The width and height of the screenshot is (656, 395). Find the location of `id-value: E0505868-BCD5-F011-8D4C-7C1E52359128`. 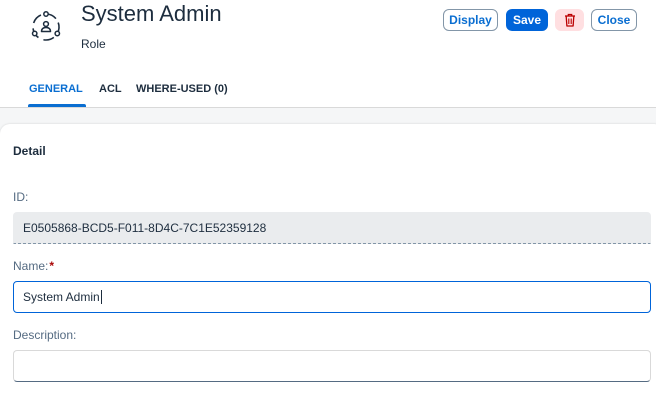

id-value: E0505868-BCD5-F011-8D4C-7C1E52359128 is located at coordinates (145, 228).